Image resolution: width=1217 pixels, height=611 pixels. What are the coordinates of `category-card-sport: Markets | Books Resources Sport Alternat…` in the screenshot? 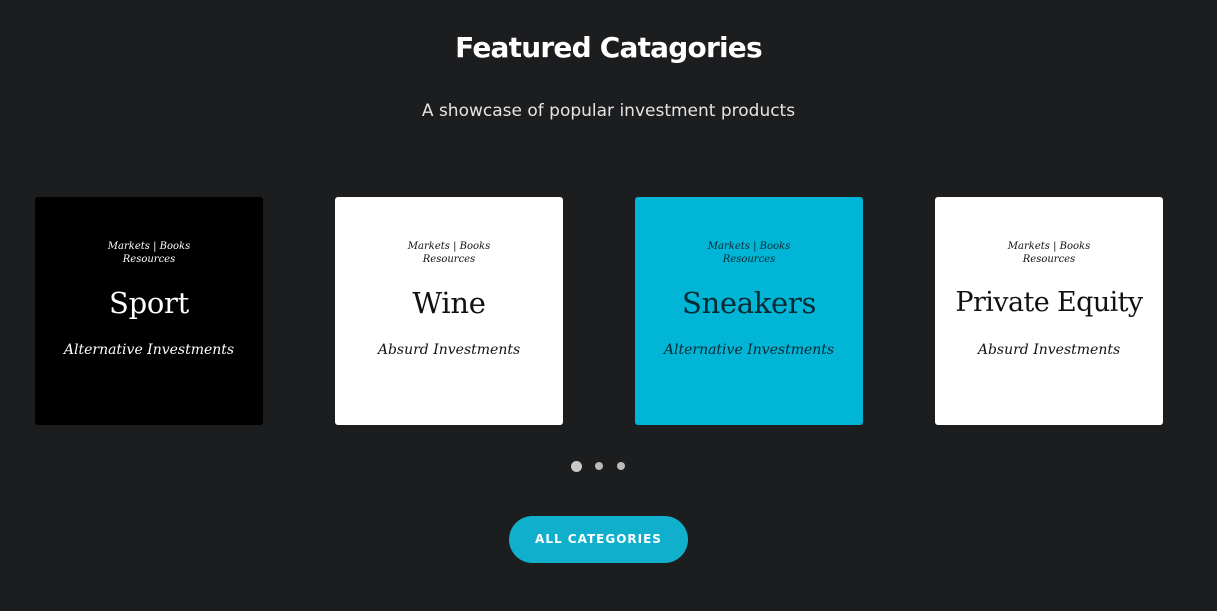 It's located at (149, 311).